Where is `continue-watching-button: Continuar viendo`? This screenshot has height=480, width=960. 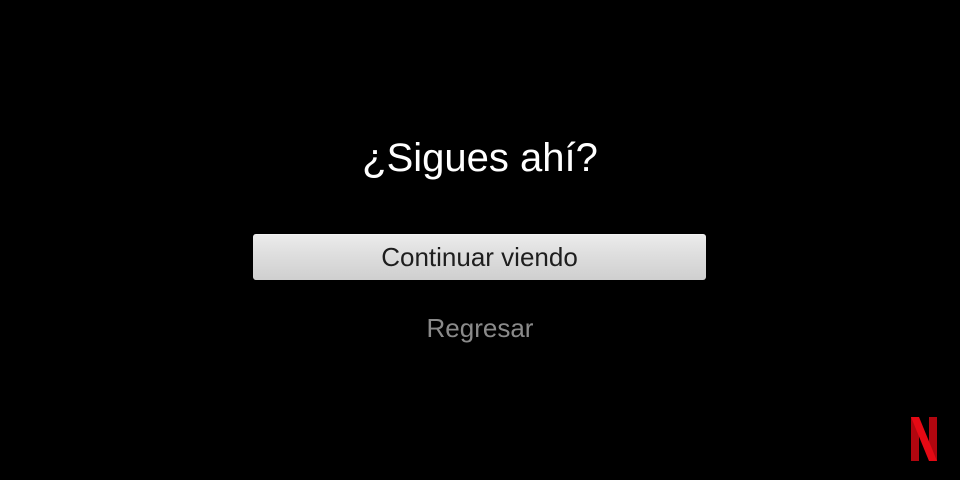
continue-watching-button: Continuar viendo is located at coordinates (479, 257).